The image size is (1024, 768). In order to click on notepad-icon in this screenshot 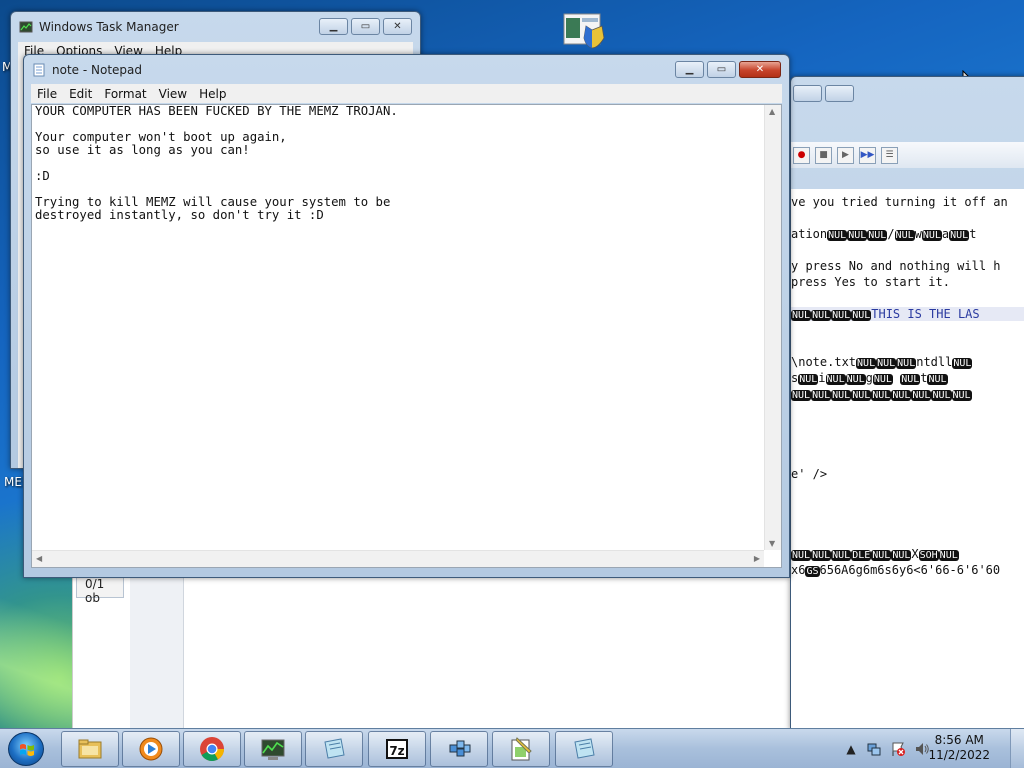, I will do `click(584, 748)`.